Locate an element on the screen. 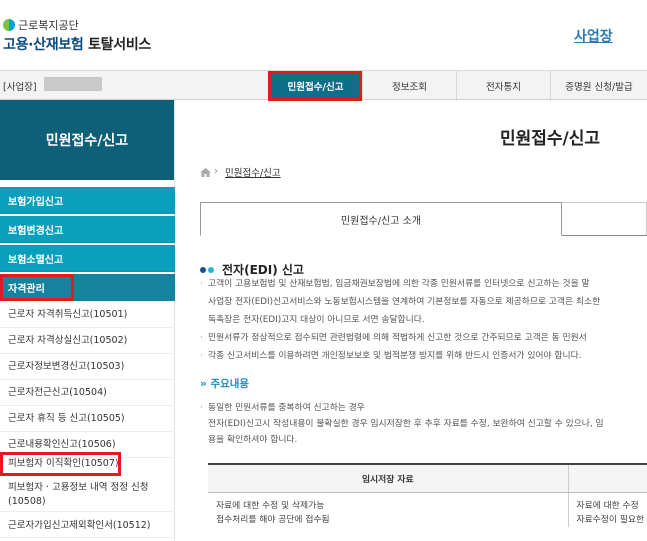 The width and height of the screenshot is (647, 541). sidebar-subitem-10512: 근로자가입신고제외확인서(10512) is located at coordinates (87, 526).